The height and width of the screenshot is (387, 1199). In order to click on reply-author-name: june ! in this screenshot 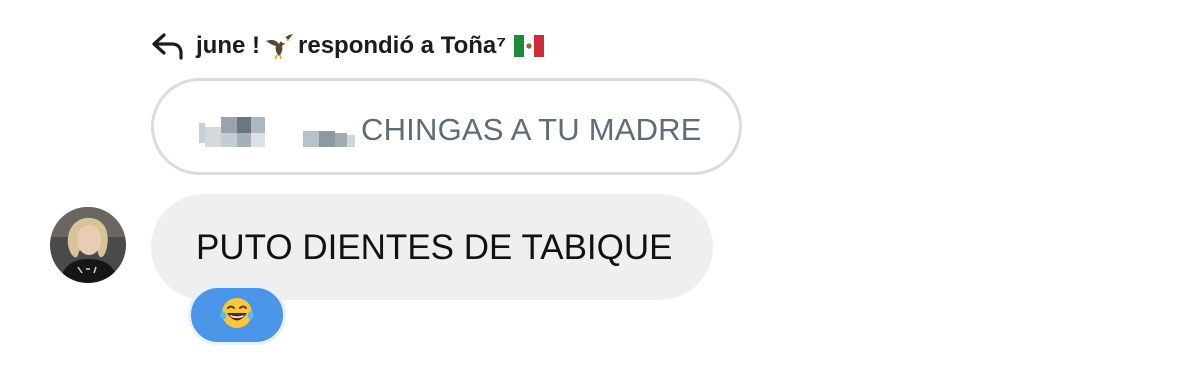, I will do `click(228, 45)`.